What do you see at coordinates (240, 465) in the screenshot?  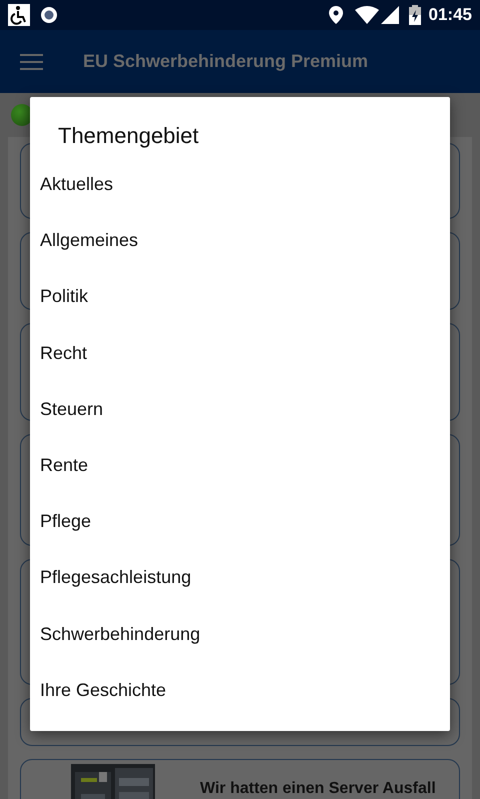 I see `topic-option: Rente` at bounding box center [240, 465].